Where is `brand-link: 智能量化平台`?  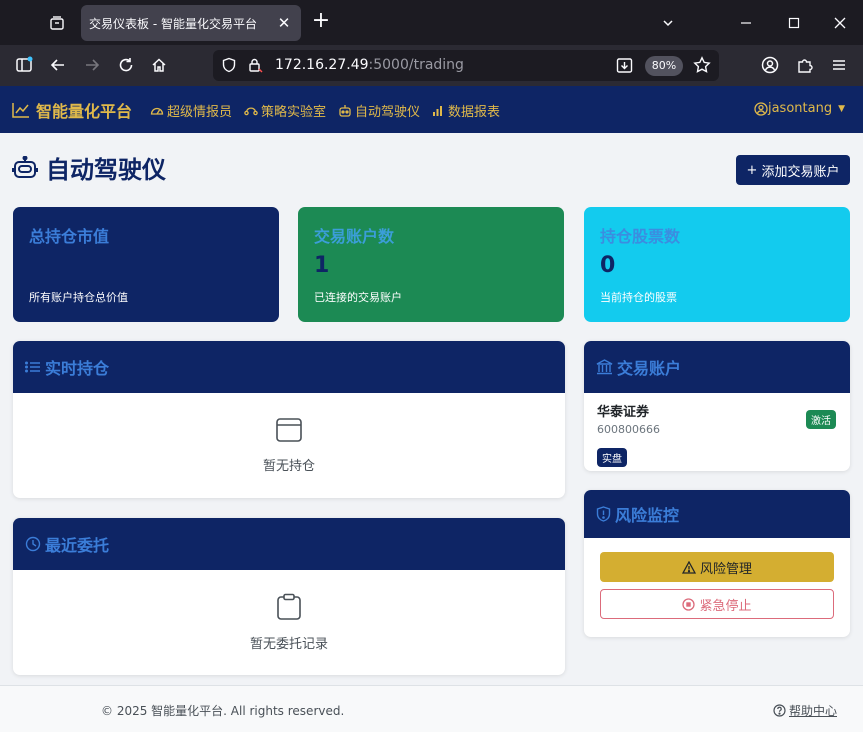
brand-link: 智能量化平台 is located at coordinates (72, 110).